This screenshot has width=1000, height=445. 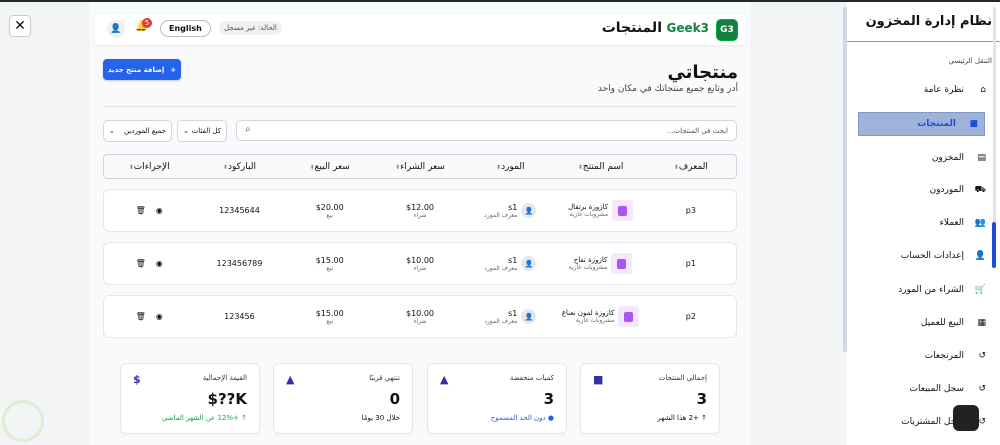 What do you see at coordinates (380, 418) in the screenshot?
I see `stat-note: خلال 30 يومًا` at bounding box center [380, 418].